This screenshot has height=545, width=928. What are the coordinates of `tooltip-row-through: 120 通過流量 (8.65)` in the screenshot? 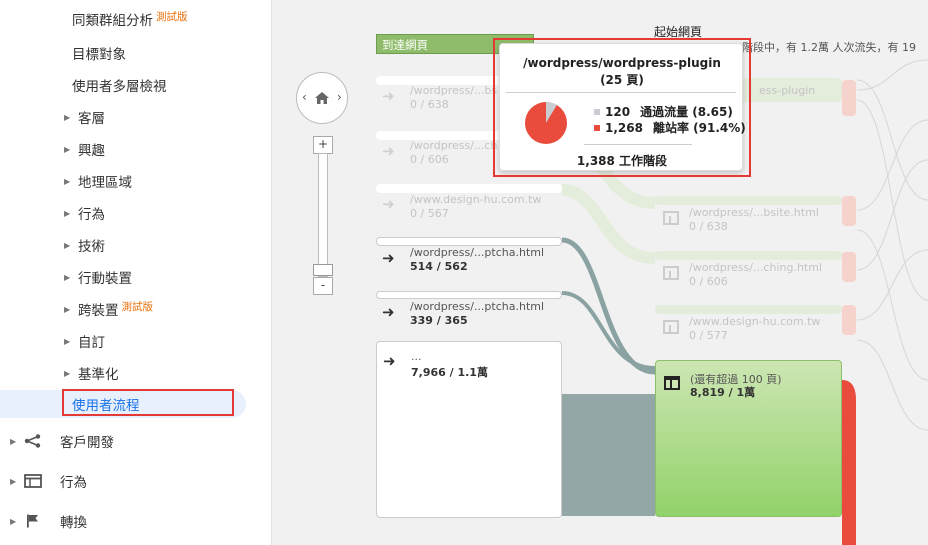 It's located at (663, 111).